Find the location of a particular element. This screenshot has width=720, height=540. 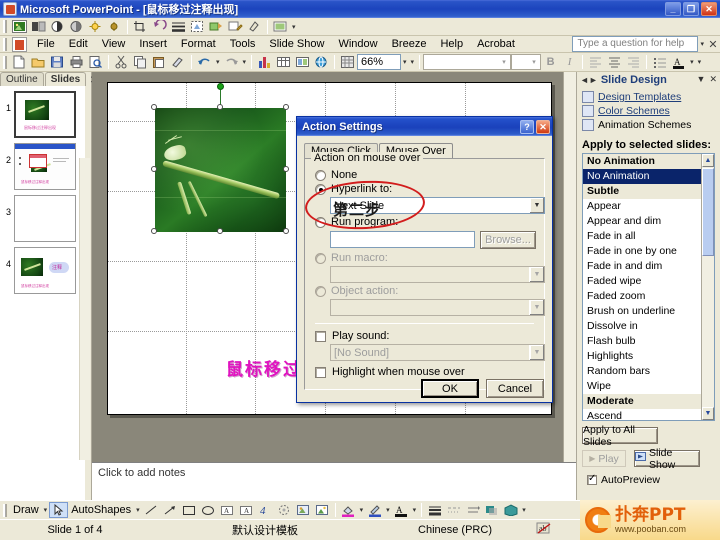

cancel-button: Cancel is located at coordinates (515, 388).